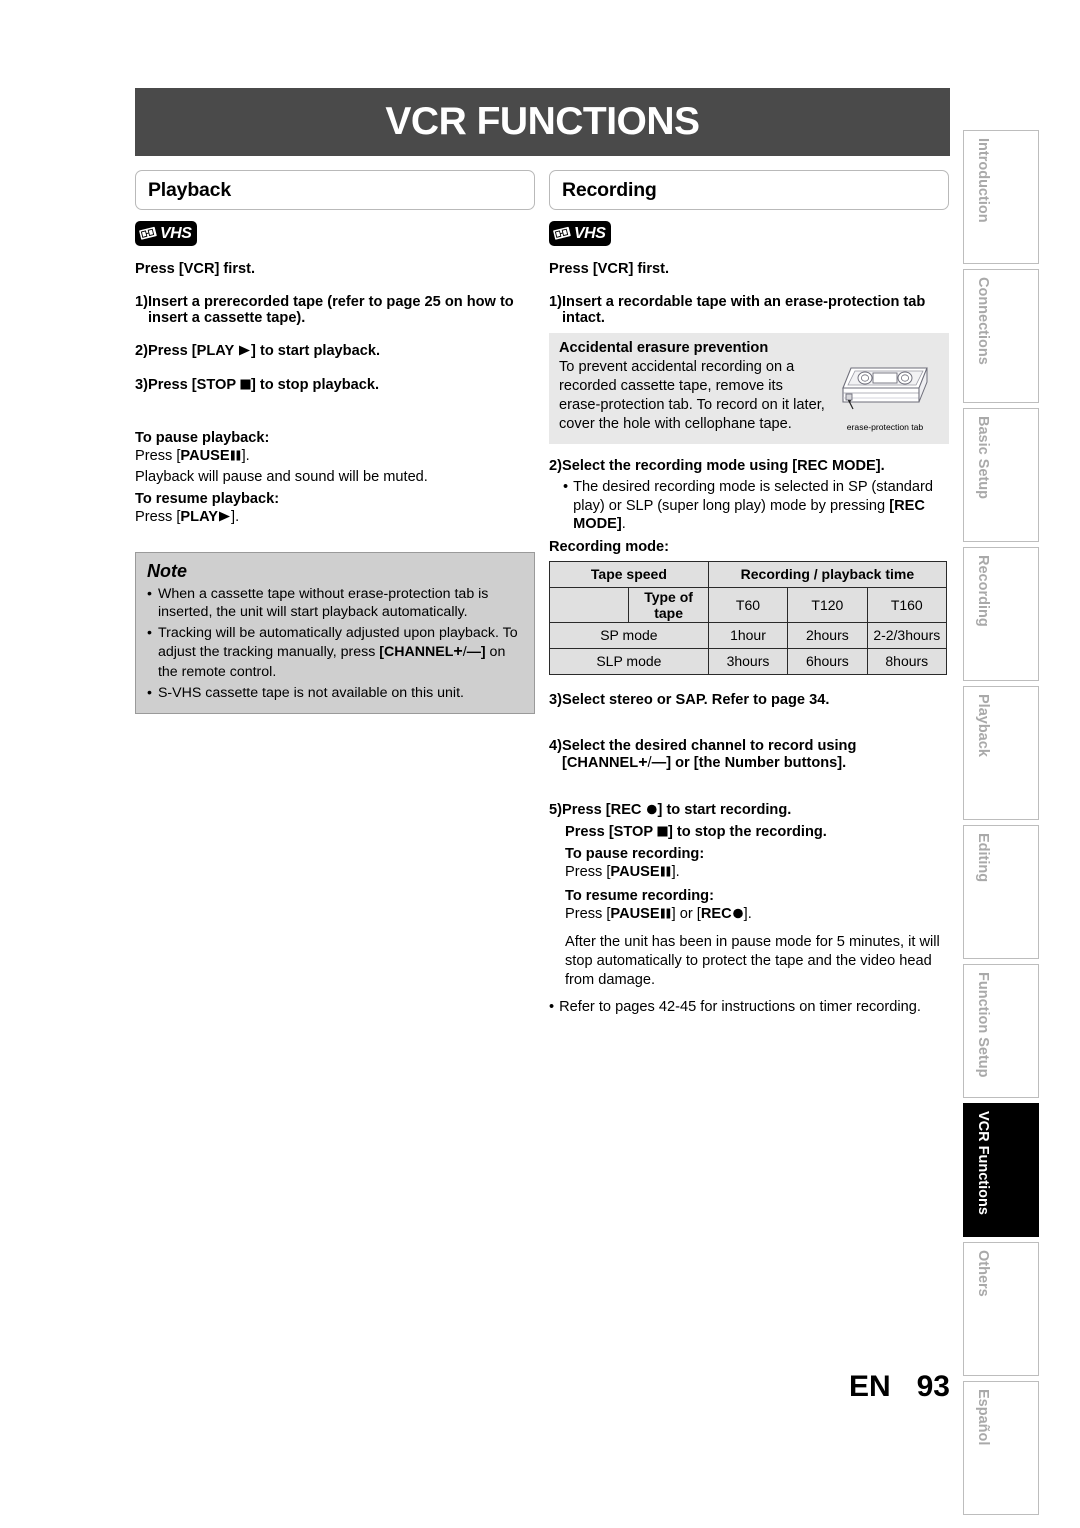 This screenshot has height=1528, width=1080. I want to click on recording-step-3-num: 3), so click(555, 699).